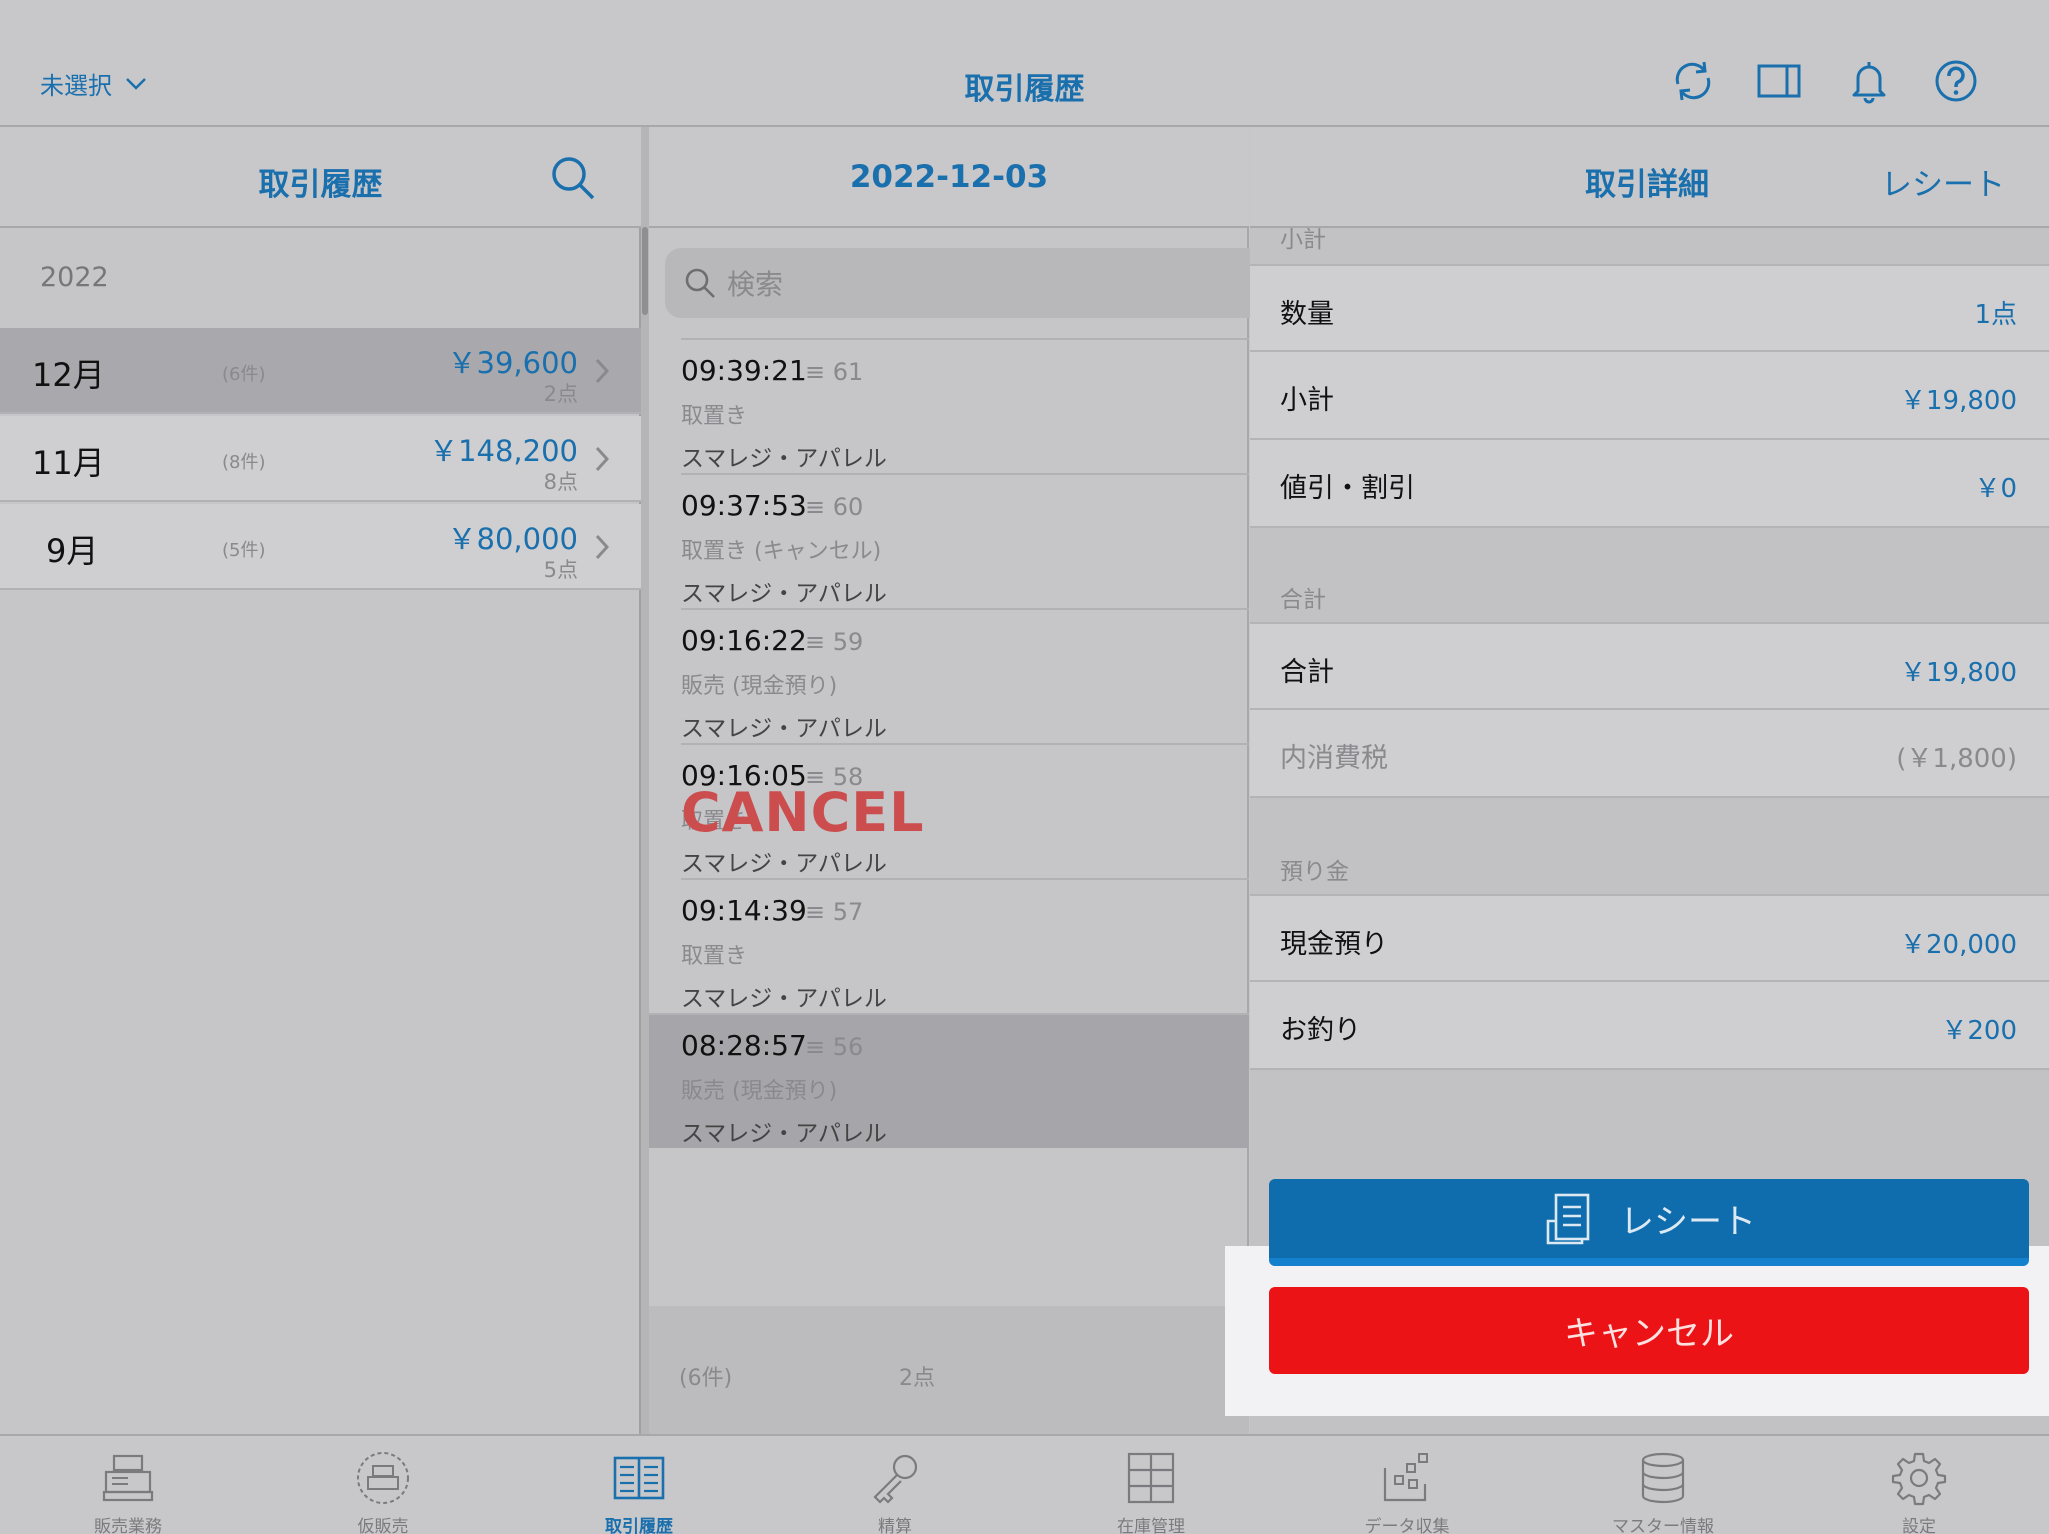 Image resolution: width=2049 pixels, height=1534 pixels. What do you see at coordinates (1320, 1030) in the screenshot?
I see `detail-label: お釣り` at bounding box center [1320, 1030].